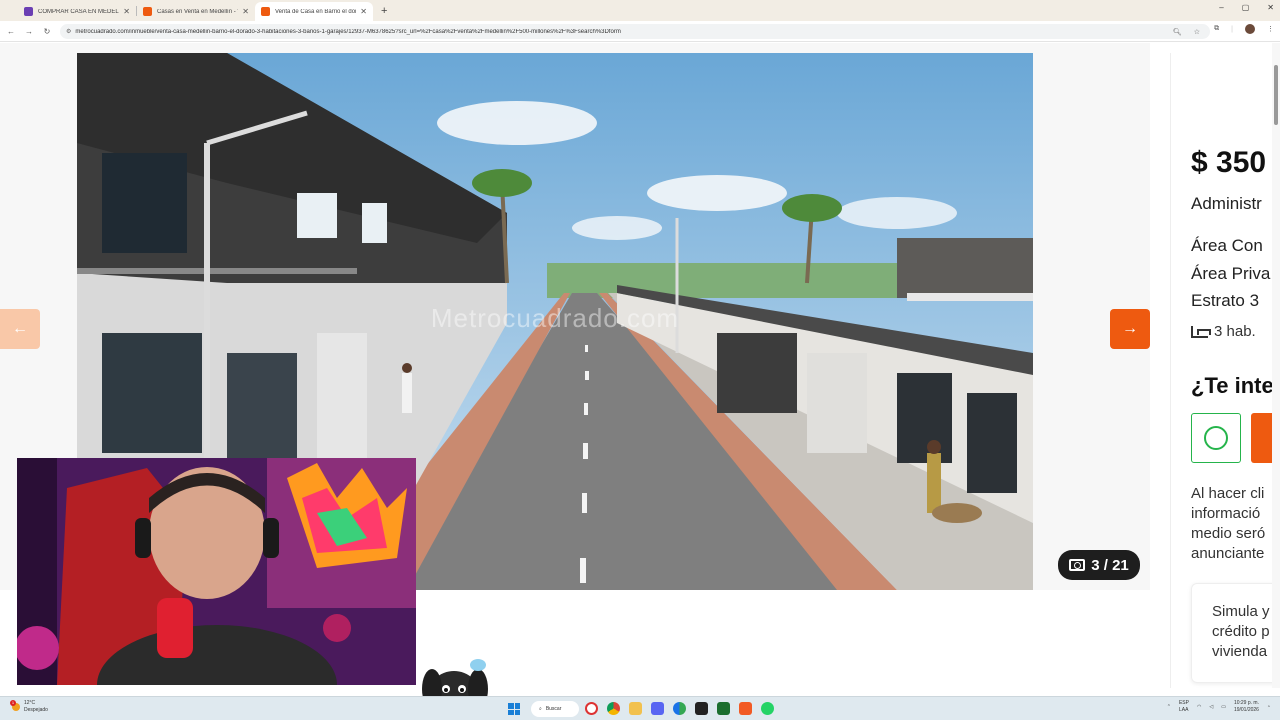 This screenshot has width=1280, height=725. What do you see at coordinates (384, 11) in the screenshot?
I see `new-tab-button: +` at bounding box center [384, 11].